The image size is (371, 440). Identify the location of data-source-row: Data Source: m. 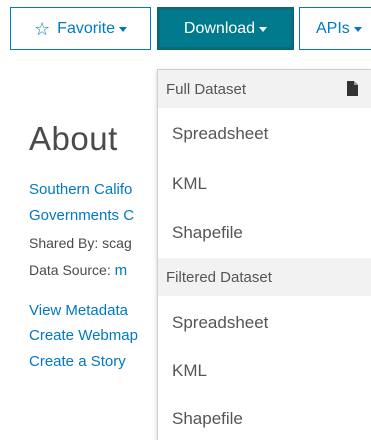
(78, 270).